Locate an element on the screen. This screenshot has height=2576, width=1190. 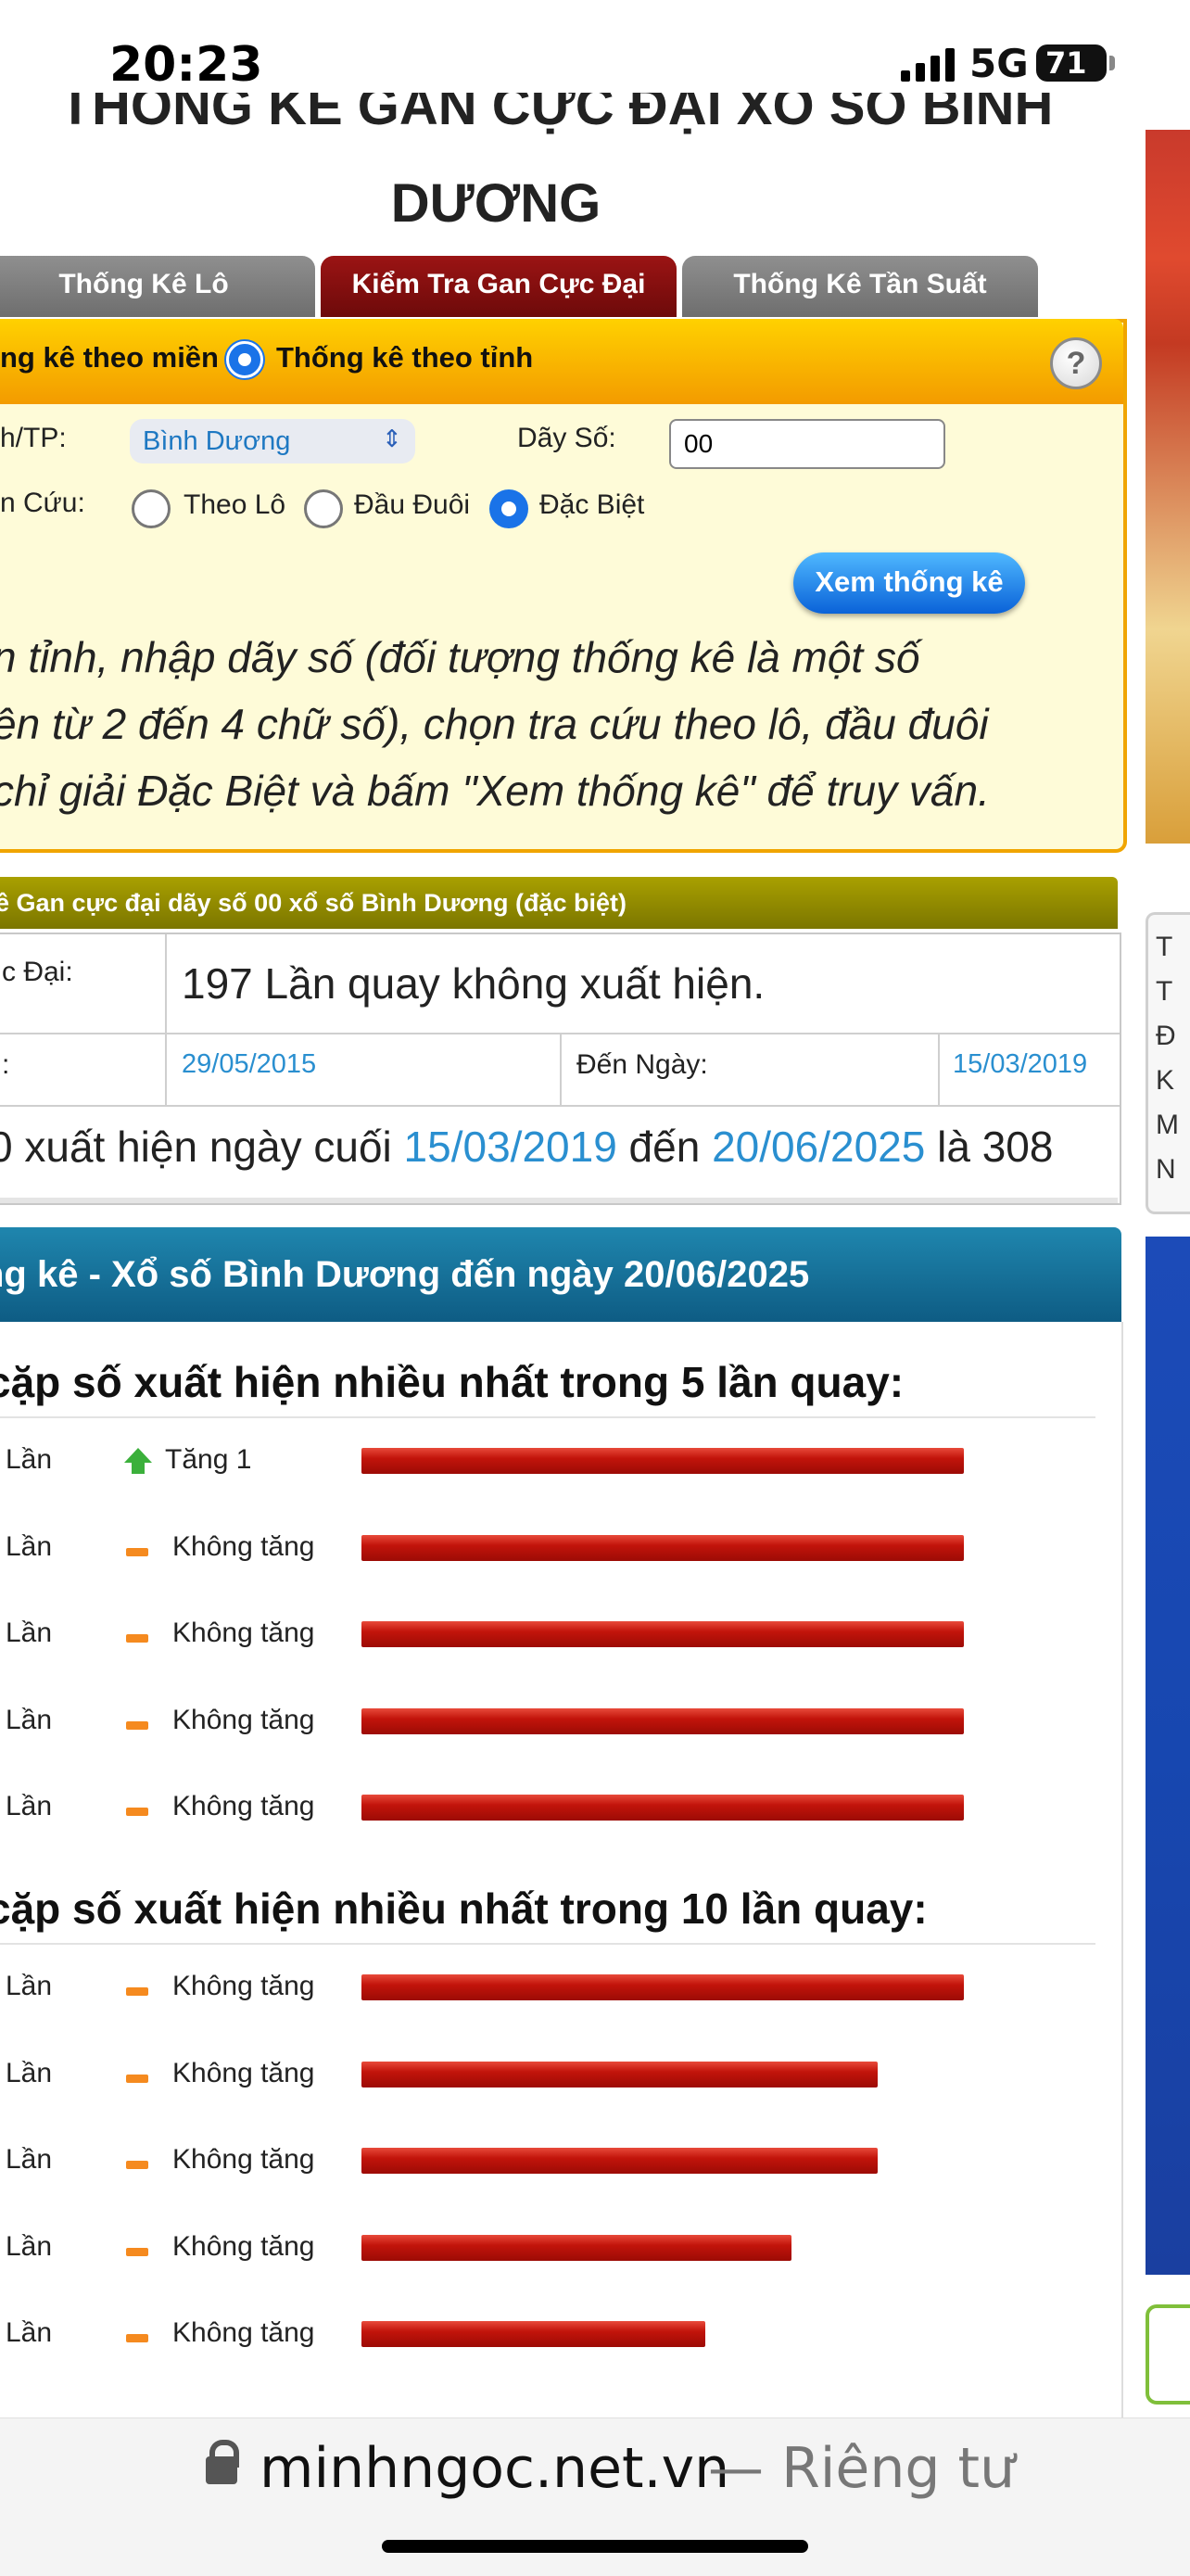
summary-date-2: 20/06/2025 is located at coordinates (818, 1147).